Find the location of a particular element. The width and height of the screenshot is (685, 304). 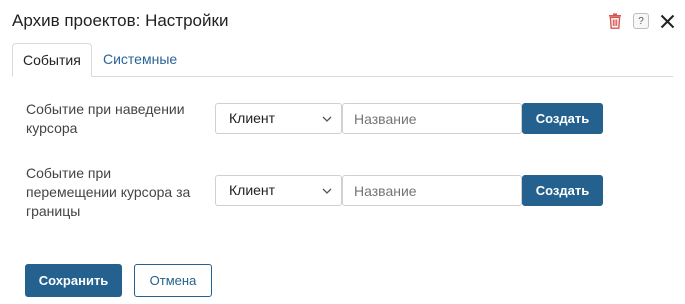

tab-events: События is located at coordinates (52, 60).